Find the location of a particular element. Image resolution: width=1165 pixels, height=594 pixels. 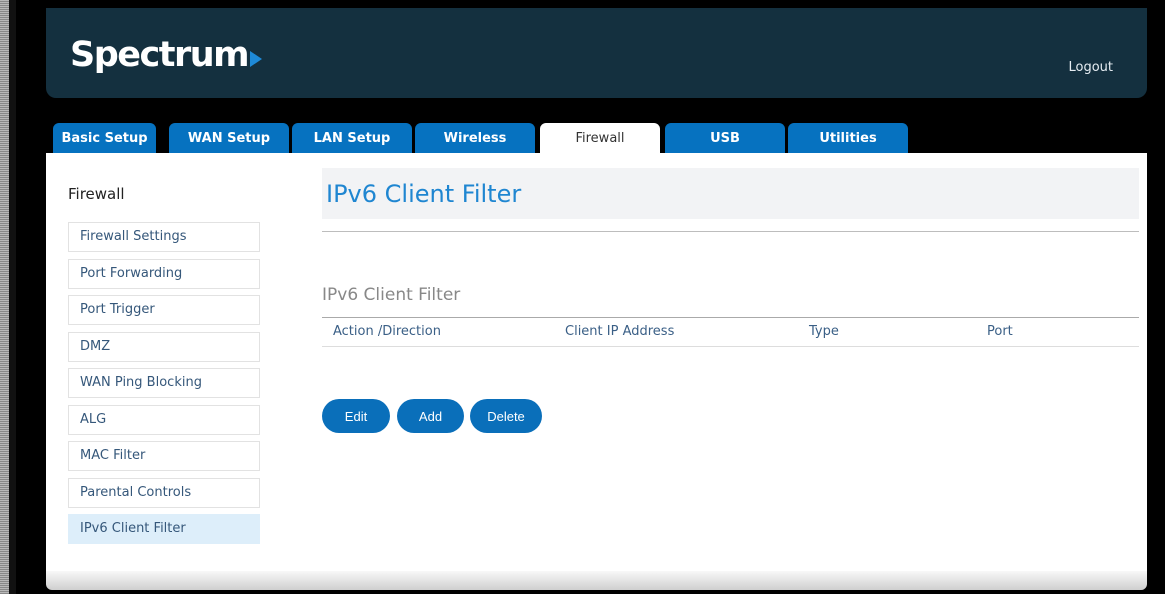

table-bottom-rule is located at coordinates (730, 346).